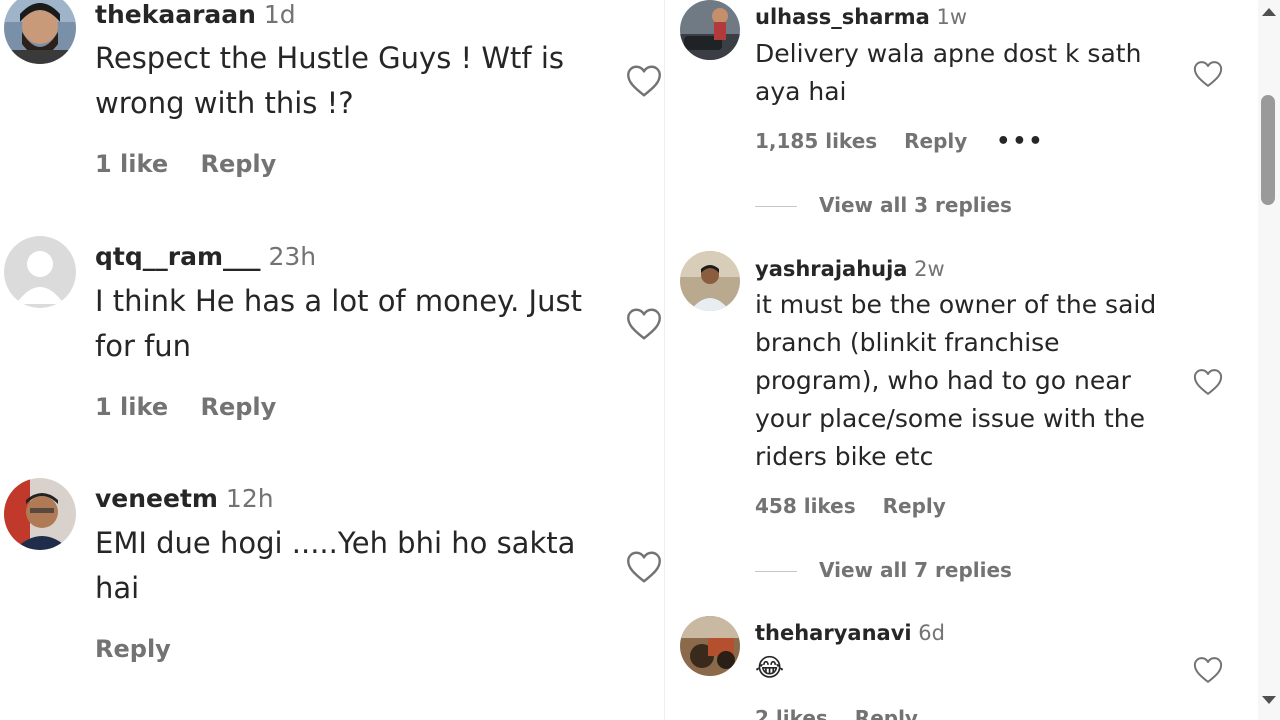 This screenshot has height=720, width=1280. I want to click on scrollbar-thumb, so click(1268, 150).